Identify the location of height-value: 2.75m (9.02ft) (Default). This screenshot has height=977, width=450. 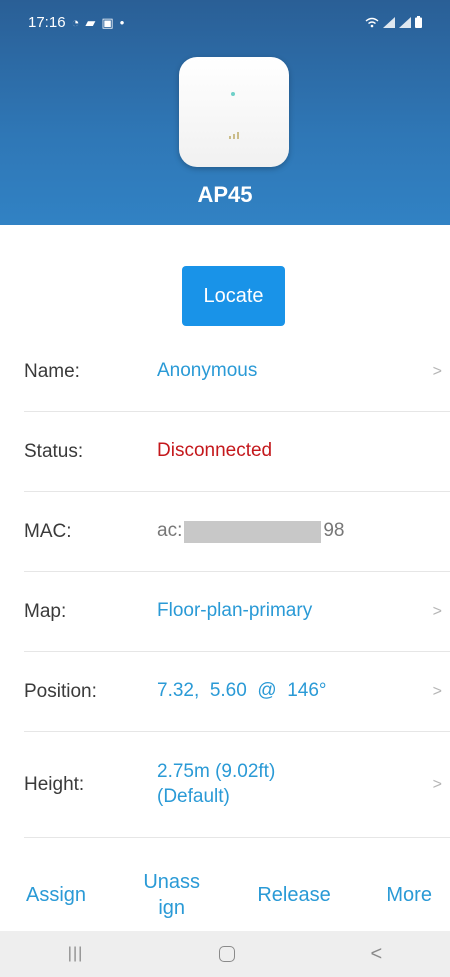
(216, 783).